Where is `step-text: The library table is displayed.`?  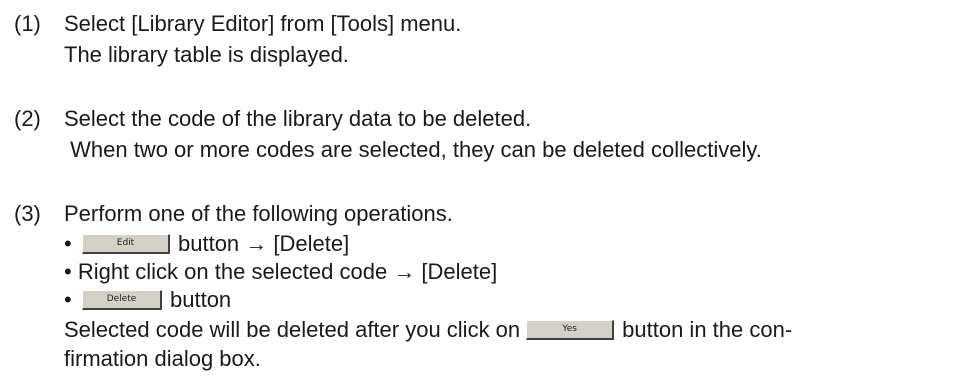 step-text: The library table is displayed. is located at coordinates (206, 54).